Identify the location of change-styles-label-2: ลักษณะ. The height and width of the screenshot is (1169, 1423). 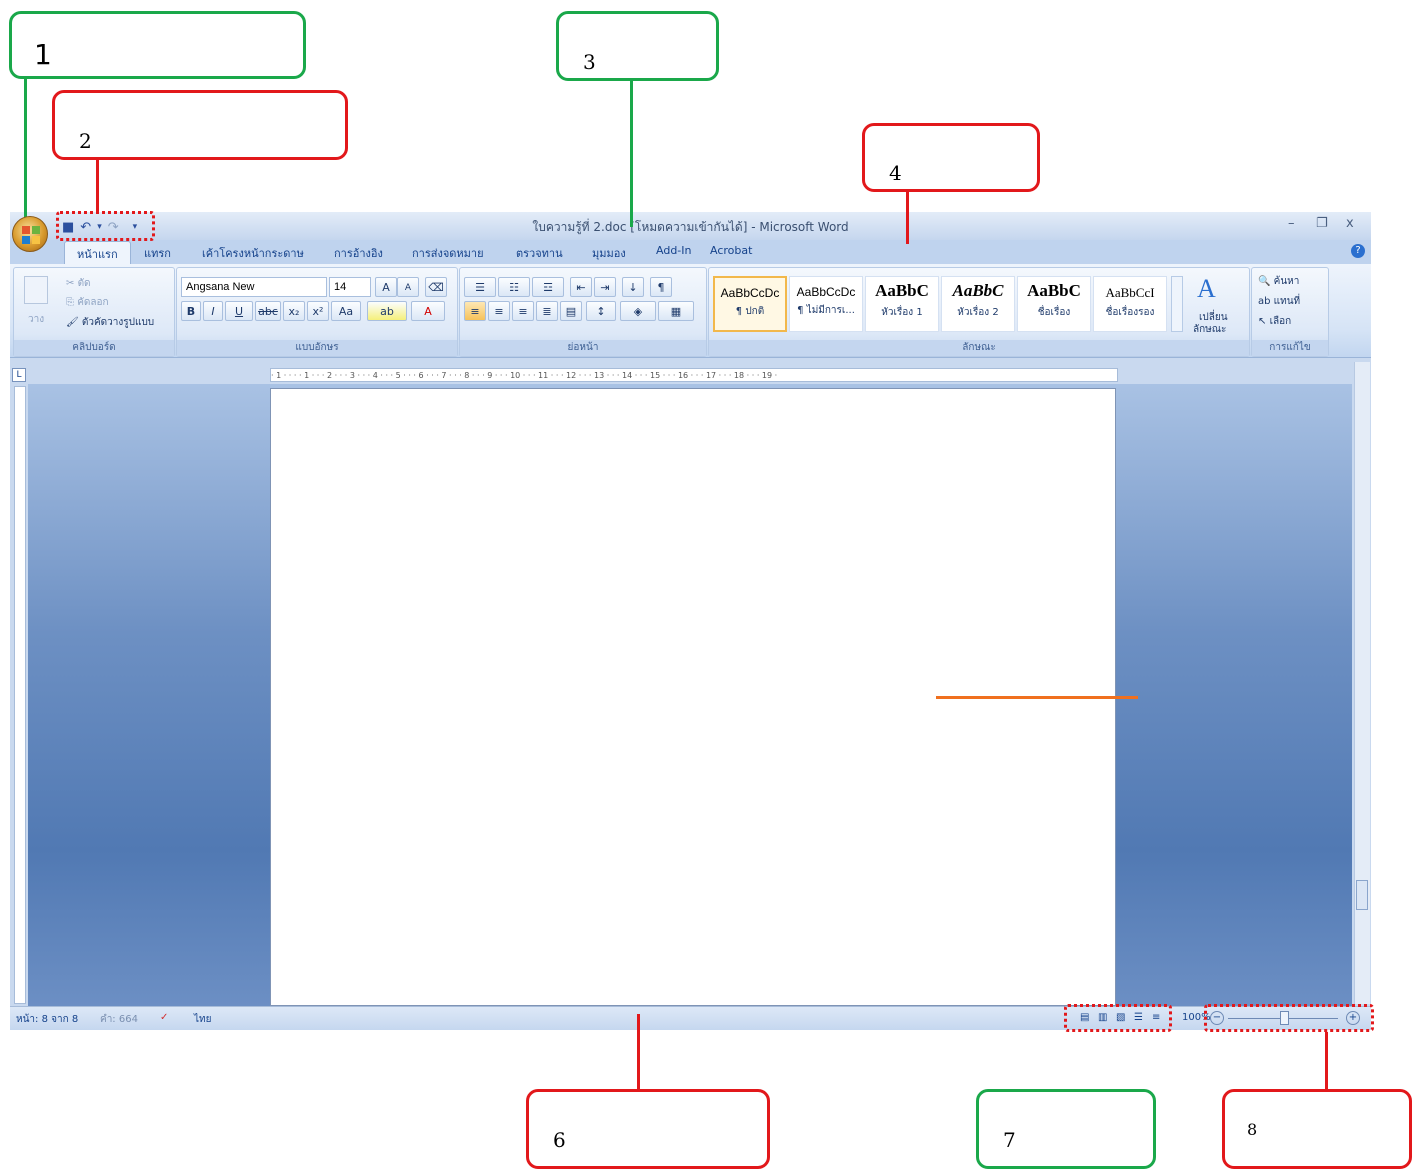
(1209, 329).